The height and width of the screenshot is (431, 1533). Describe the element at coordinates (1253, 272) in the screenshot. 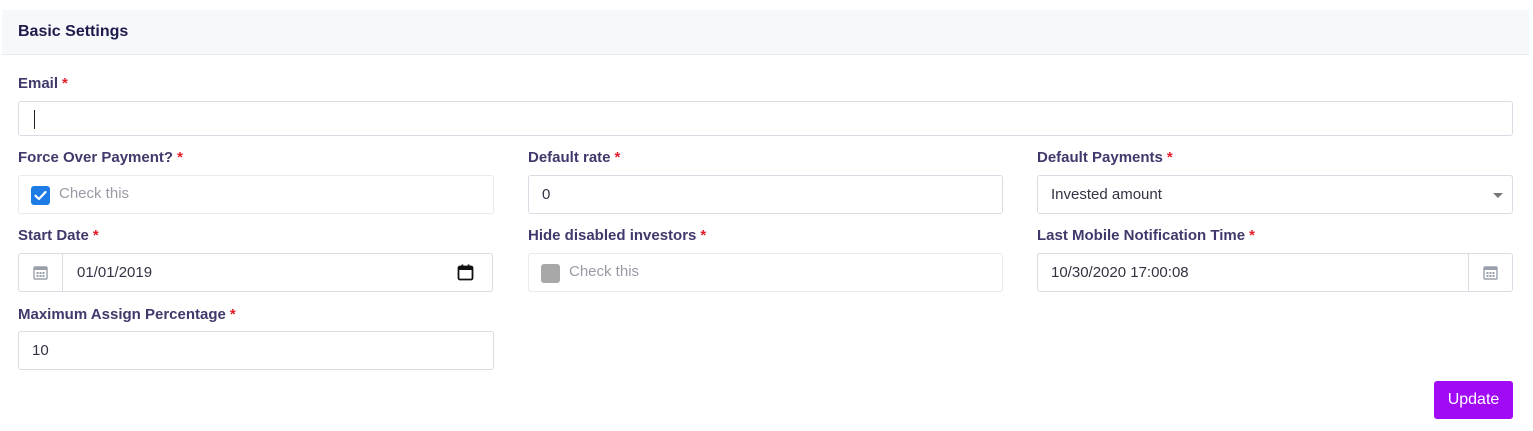

I see `last-mobile-notification-time-input: 10/30/2020 17:00:08` at that location.